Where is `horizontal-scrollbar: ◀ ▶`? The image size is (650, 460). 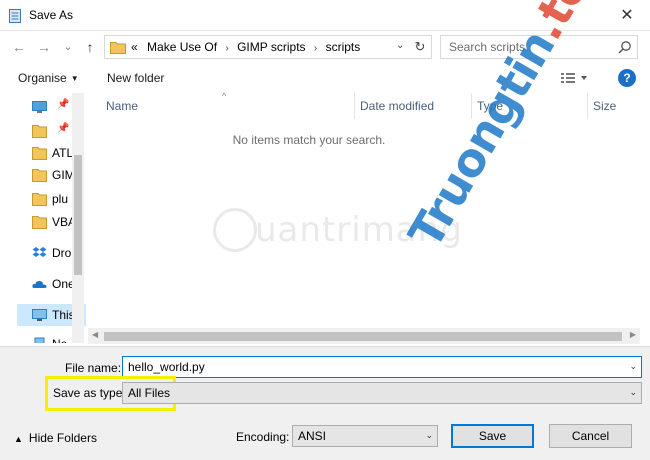 horizontal-scrollbar: ◀ ▶ is located at coordinates (364, 336).